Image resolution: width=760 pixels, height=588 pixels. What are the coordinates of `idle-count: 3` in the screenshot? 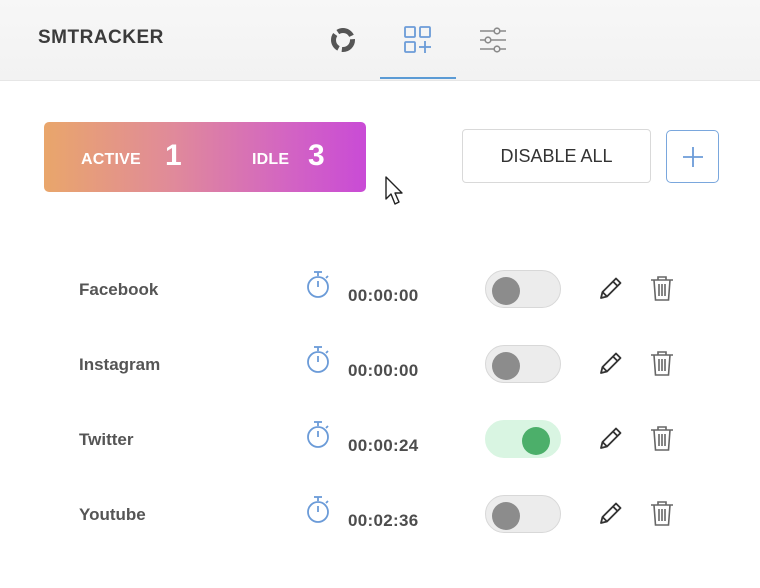 It's located at (316, 155).